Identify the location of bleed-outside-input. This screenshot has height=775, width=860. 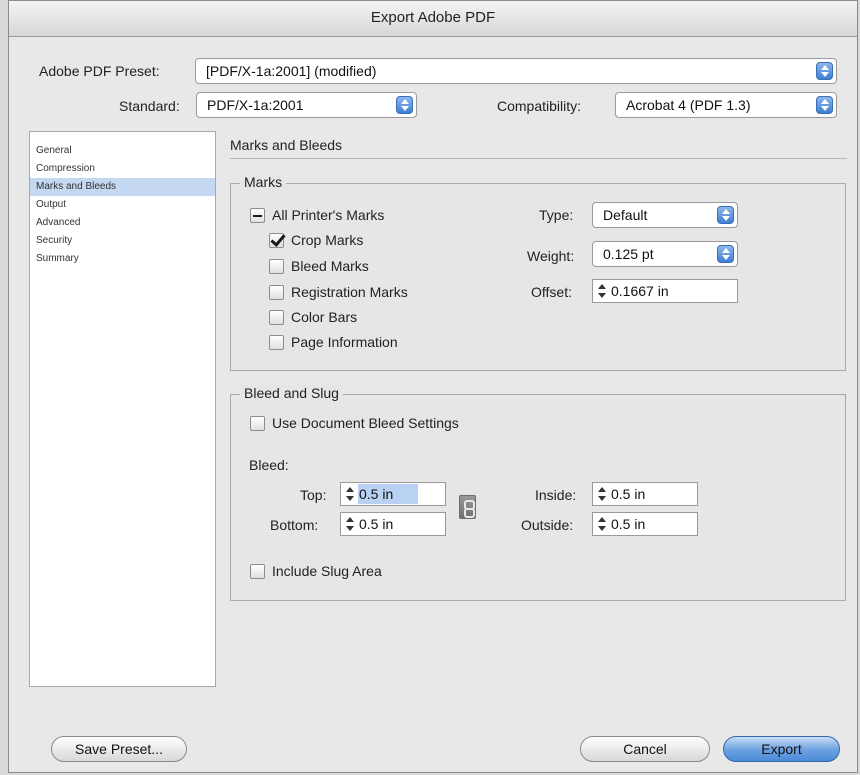
(653, 524).